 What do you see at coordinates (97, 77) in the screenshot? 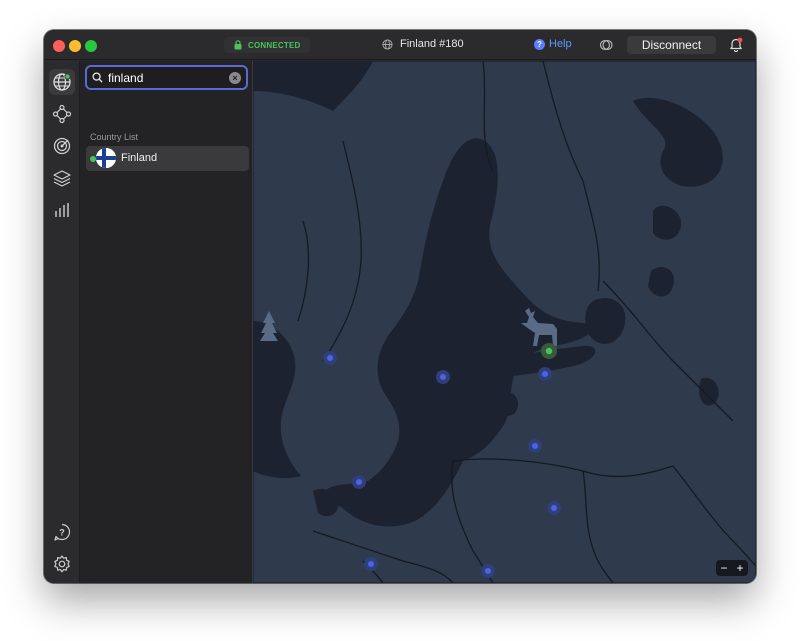
I see `search-icon` at bounding box center [97, 77].